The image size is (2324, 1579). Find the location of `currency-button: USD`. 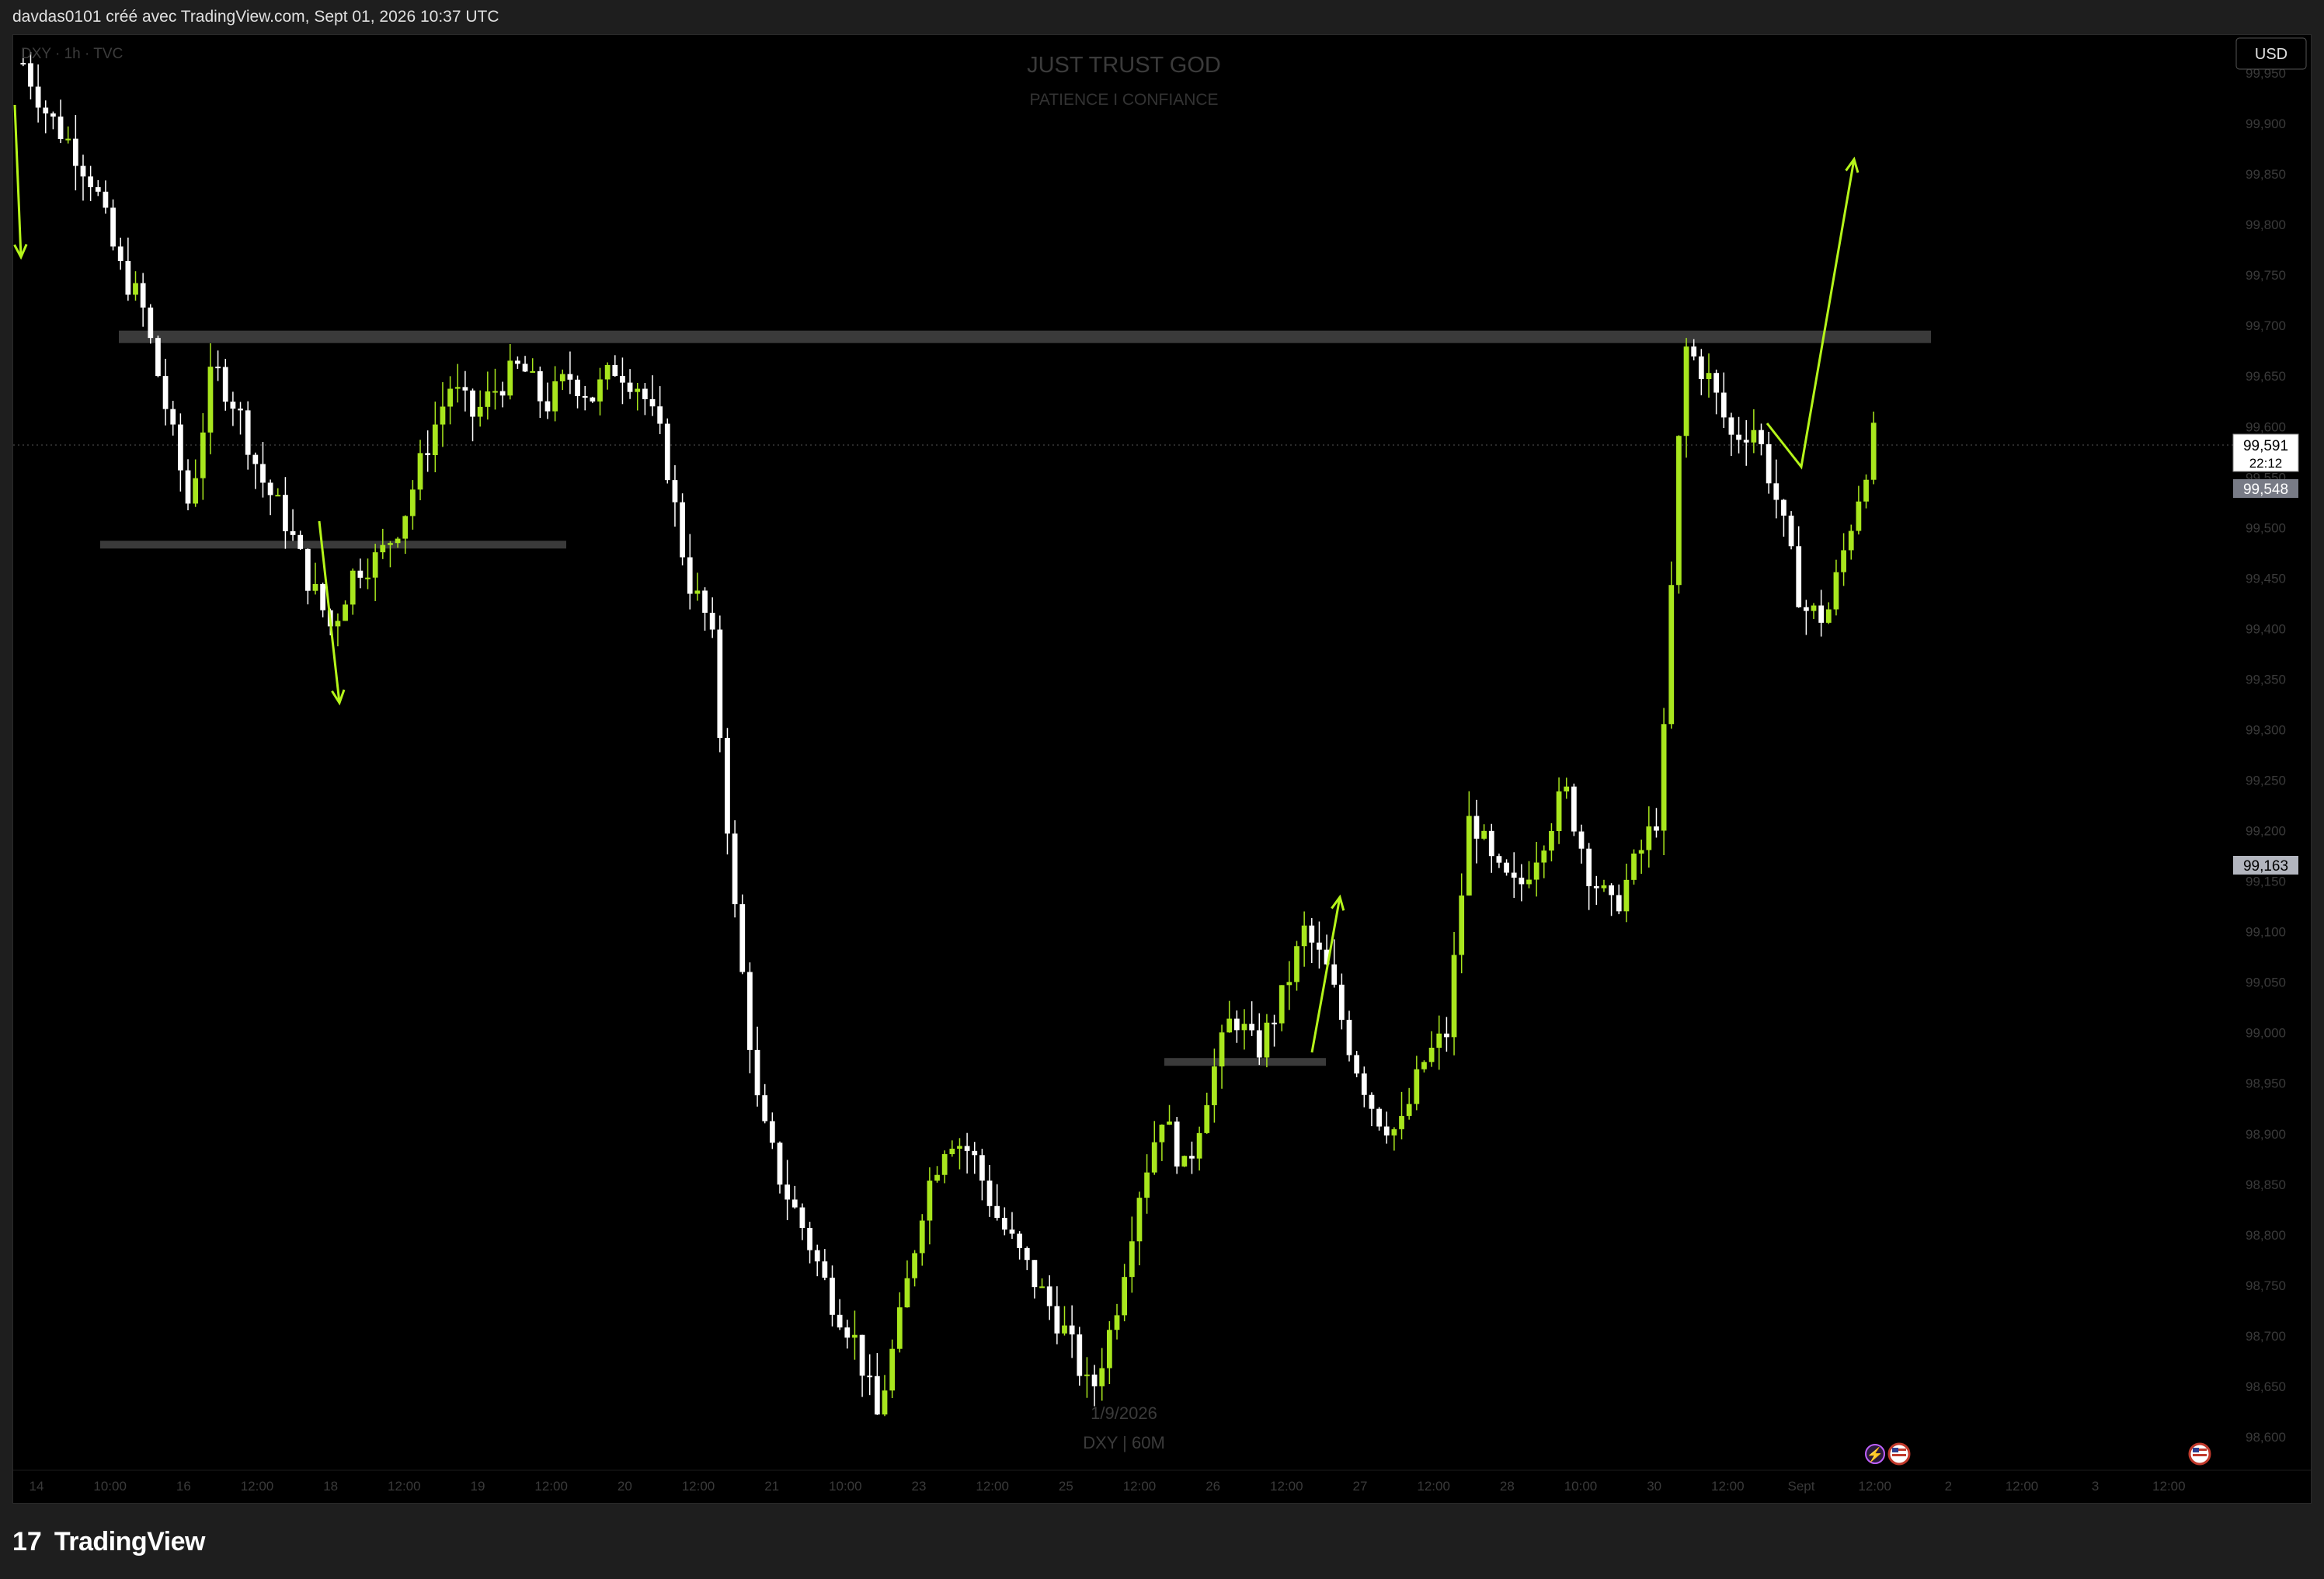

currency-button: USD is located at coordinates (2271, 53).